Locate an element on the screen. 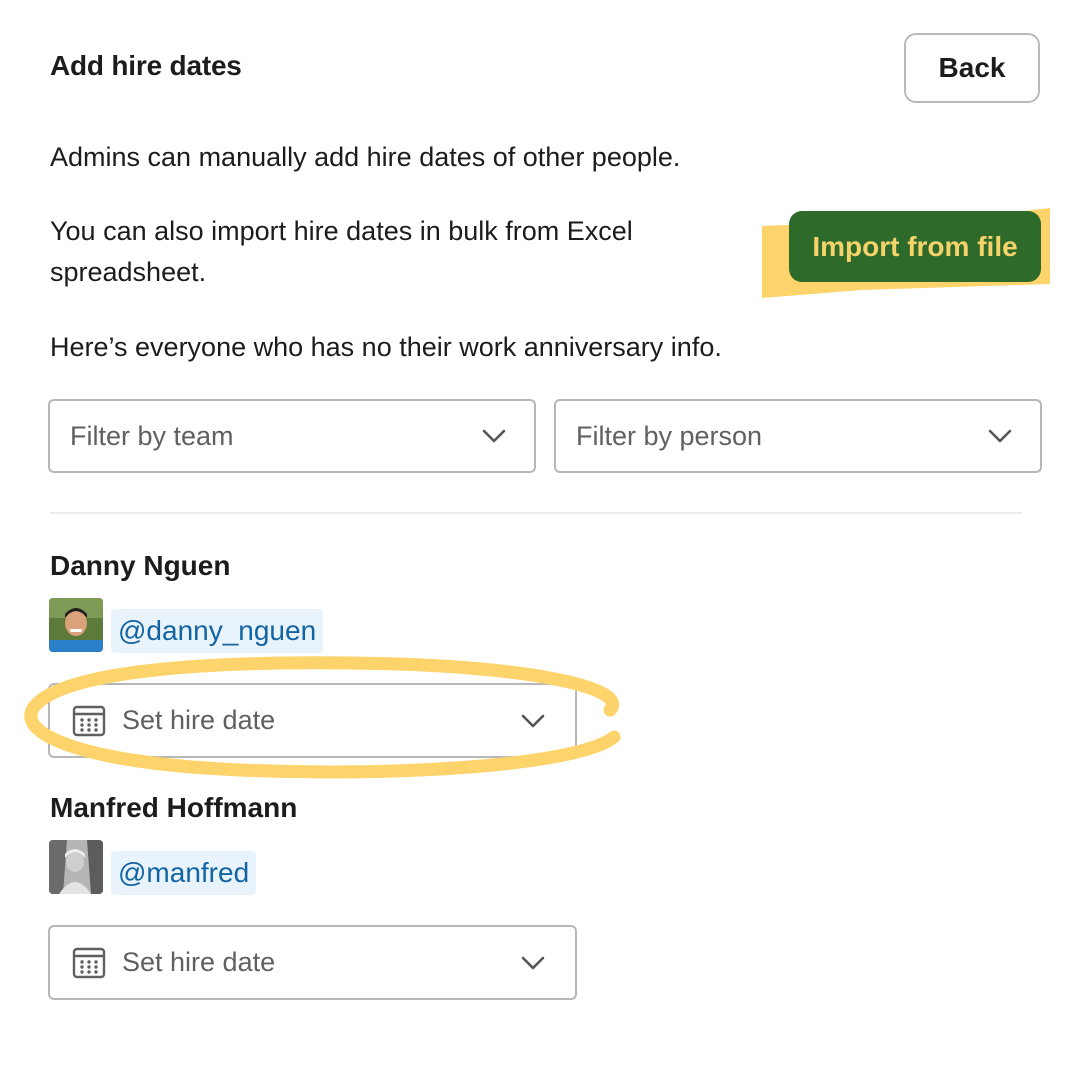 Image resolution: width=1089 pixels, height=1079 pixels. user-mention: @danny_nguen is located at coordinates (217, 631).